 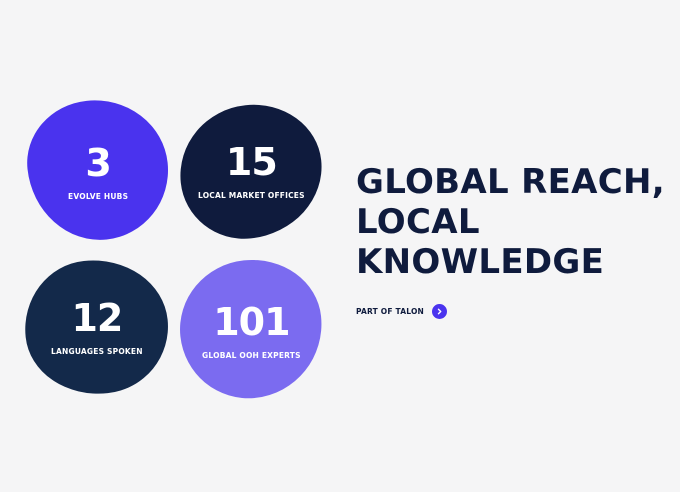 I want to click on stat-value: 12, so click(x=96, y=317).